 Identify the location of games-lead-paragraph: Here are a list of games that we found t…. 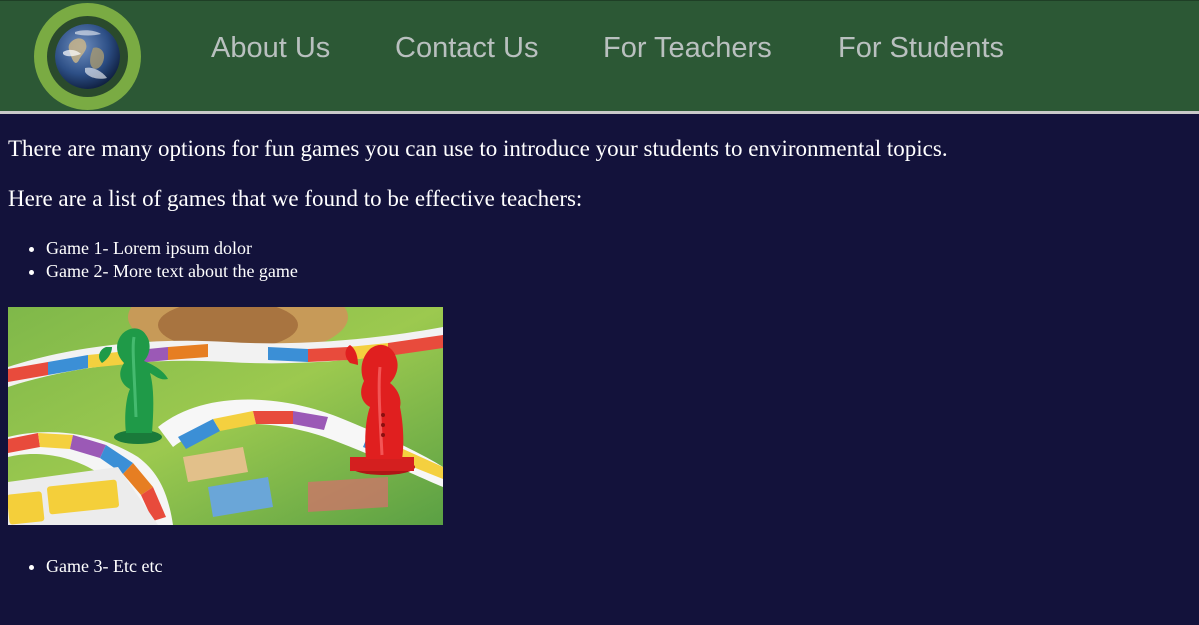
(295, 198).